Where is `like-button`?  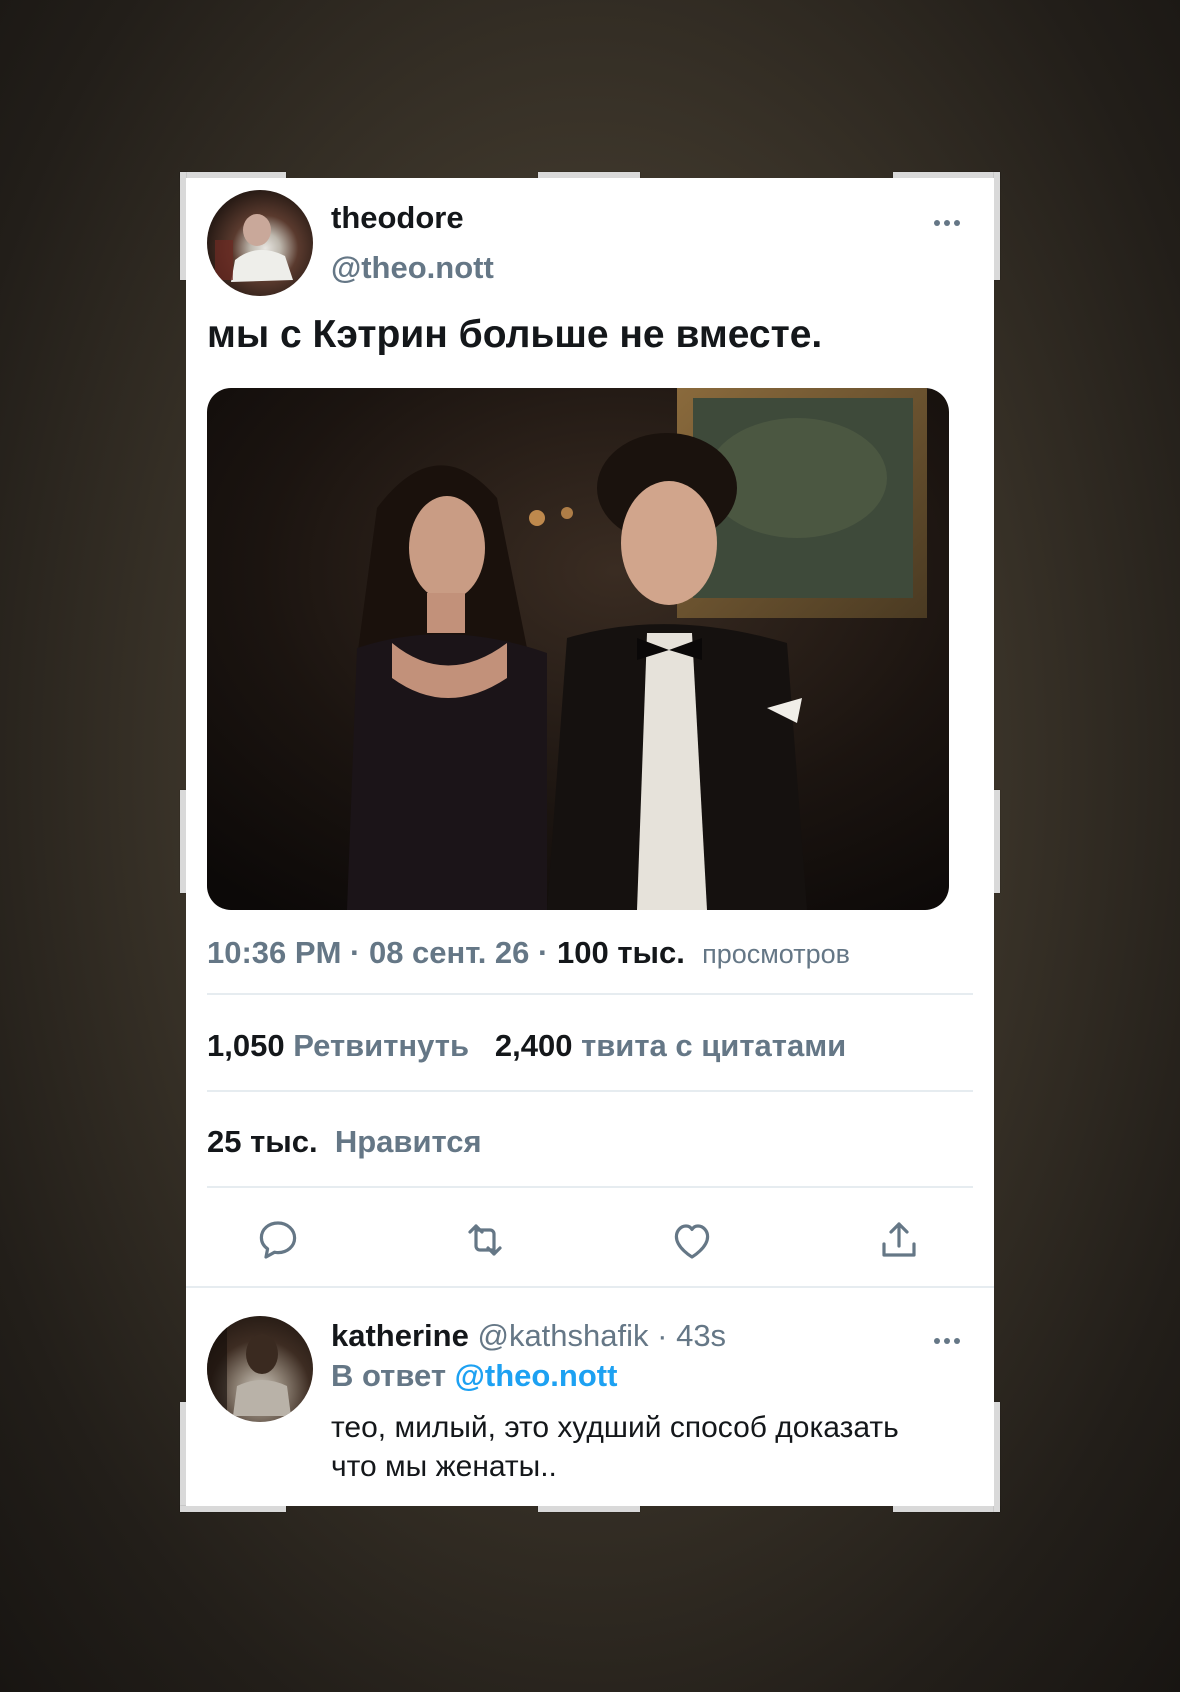
like-button is located at coordinates (692, 1240).